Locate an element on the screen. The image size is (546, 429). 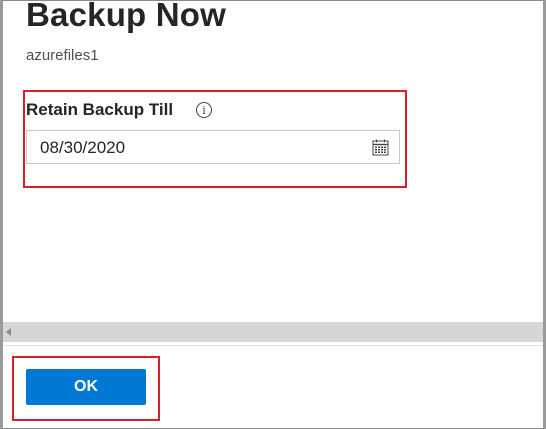
scroll-left-arrow-icon is located at coordinates (8, 332).